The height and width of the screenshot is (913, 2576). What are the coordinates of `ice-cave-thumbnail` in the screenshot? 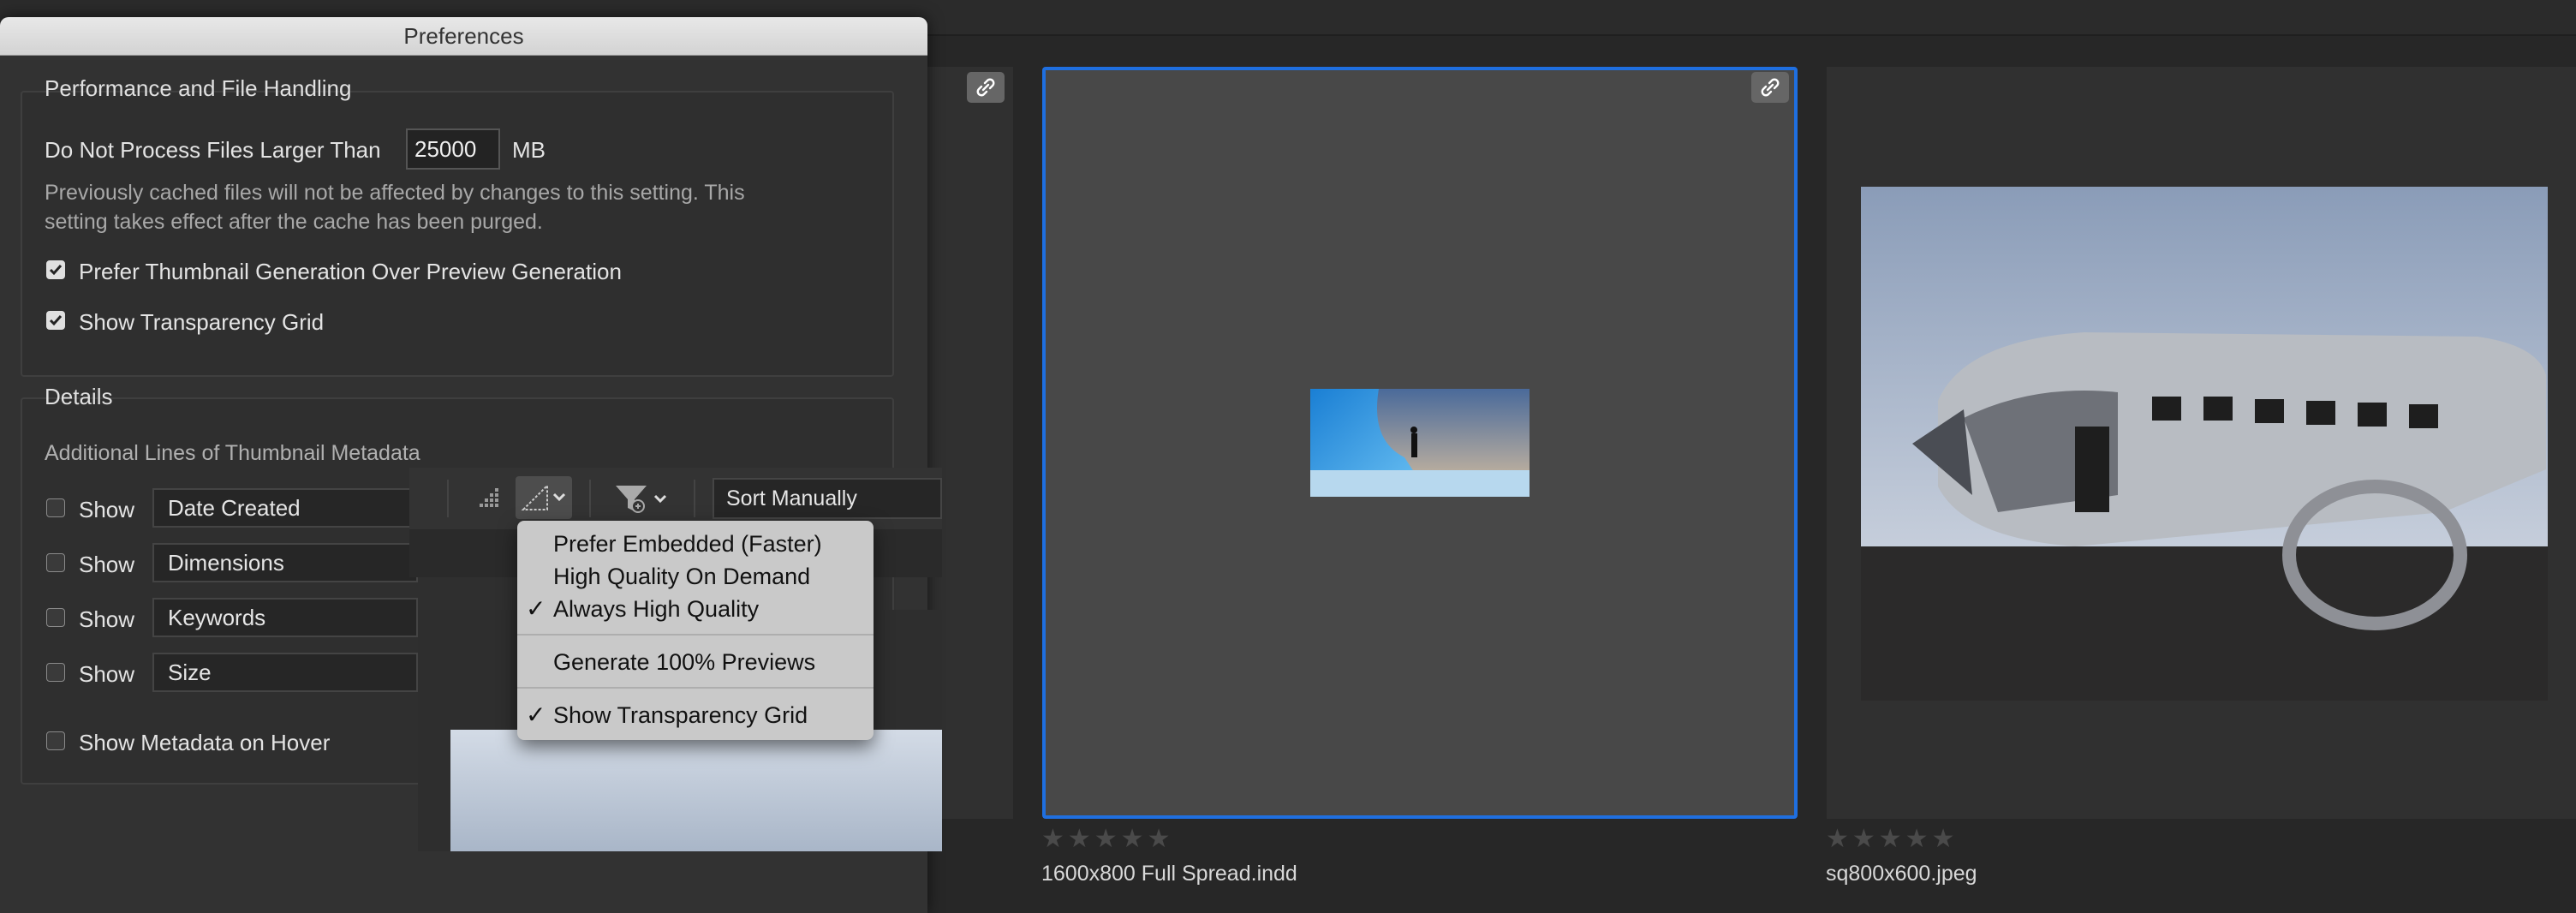 It's located at (1420, 443).